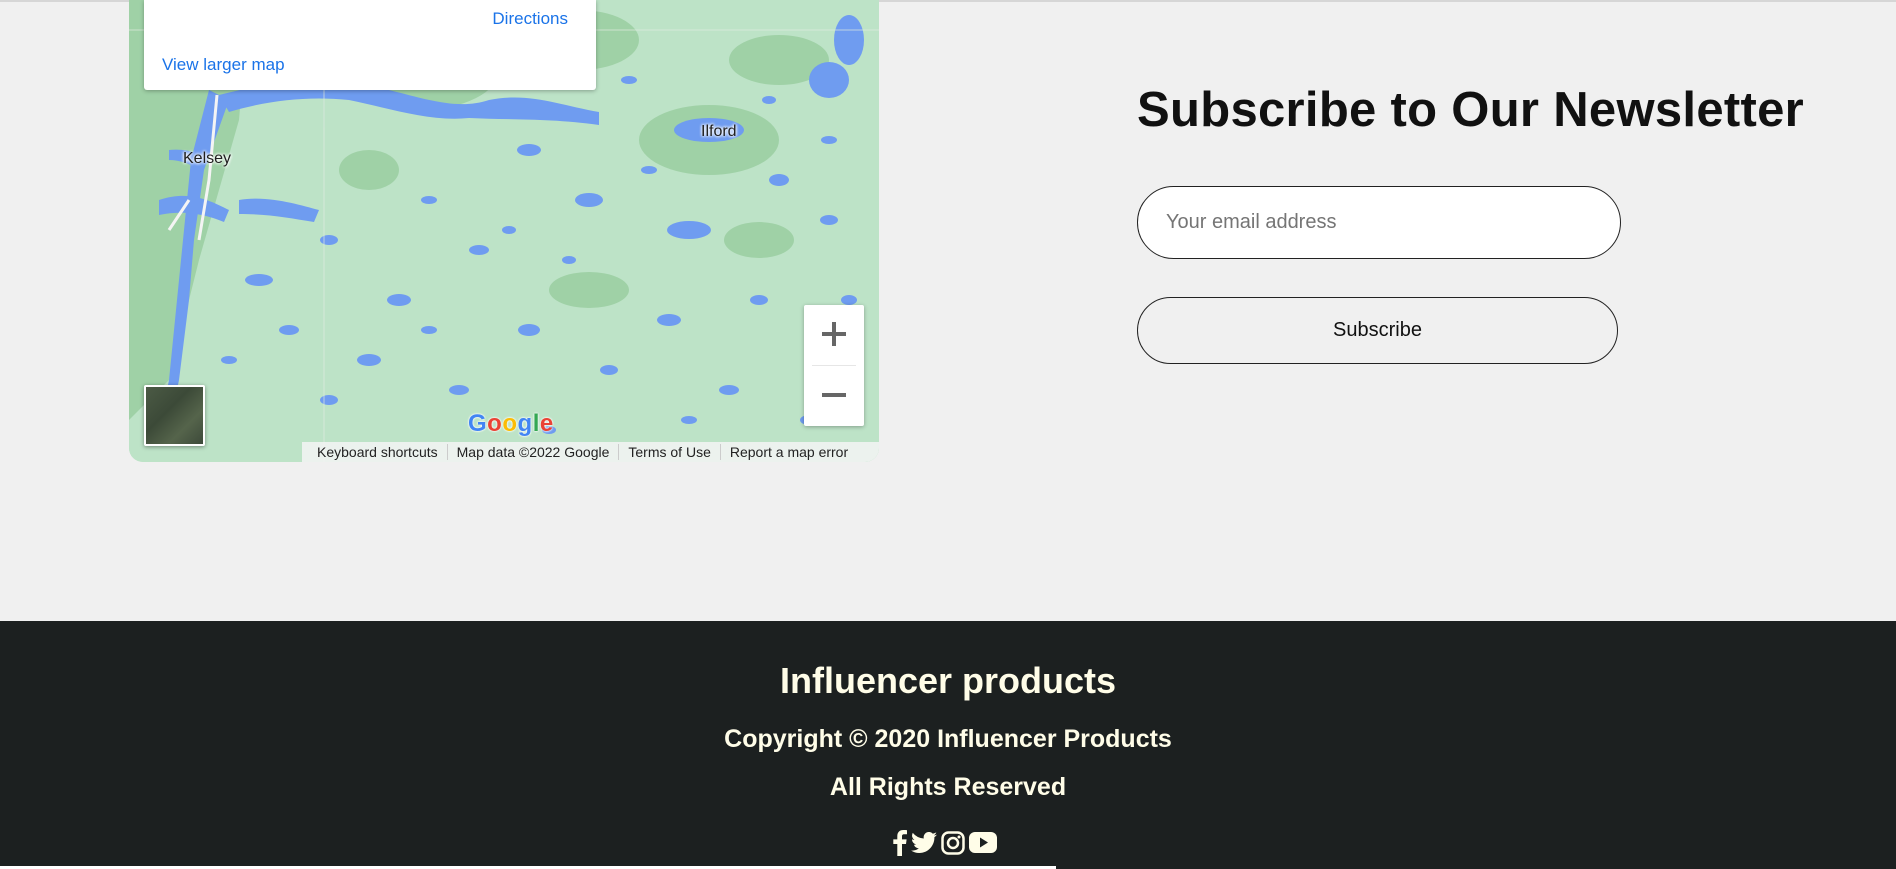 The height and width of the screenshot is (869, 1896). I want to click on zoom-out-button, so click(834, 396).